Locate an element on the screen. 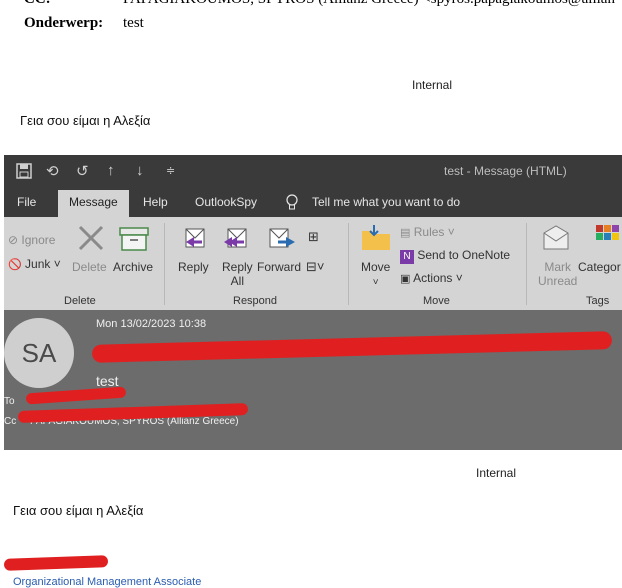  ignore-icon: ⊘ is located at coordinates (13, 240).